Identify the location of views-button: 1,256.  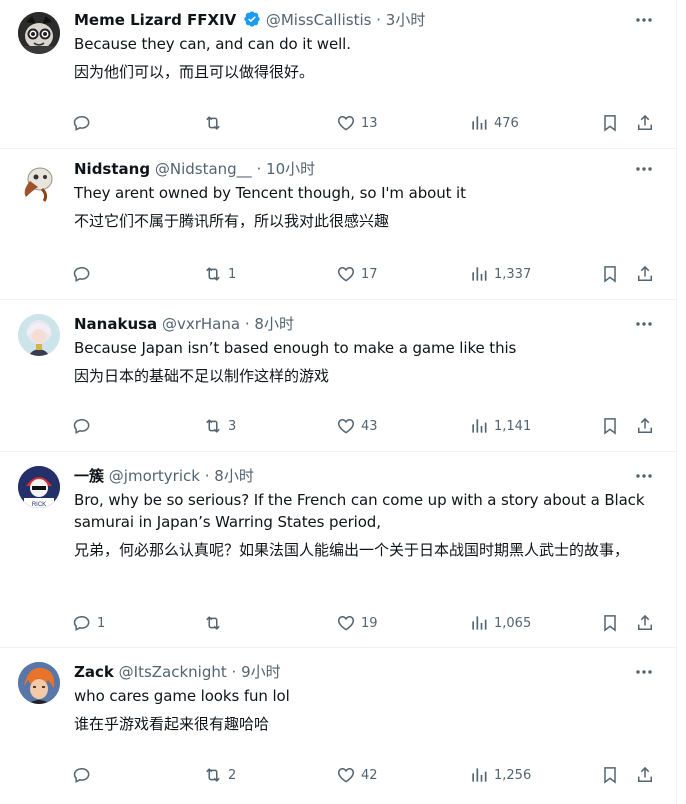
(500, 775).